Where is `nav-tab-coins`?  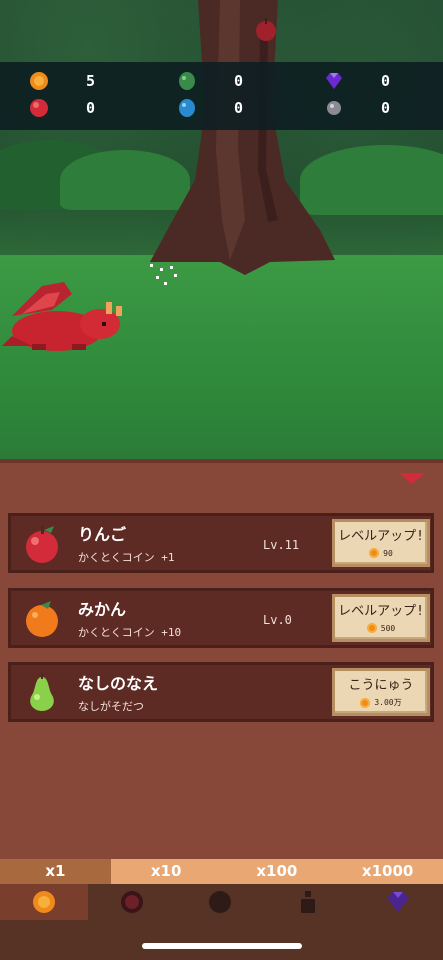 nav-tab-coins is located at coordinates (44, 902).